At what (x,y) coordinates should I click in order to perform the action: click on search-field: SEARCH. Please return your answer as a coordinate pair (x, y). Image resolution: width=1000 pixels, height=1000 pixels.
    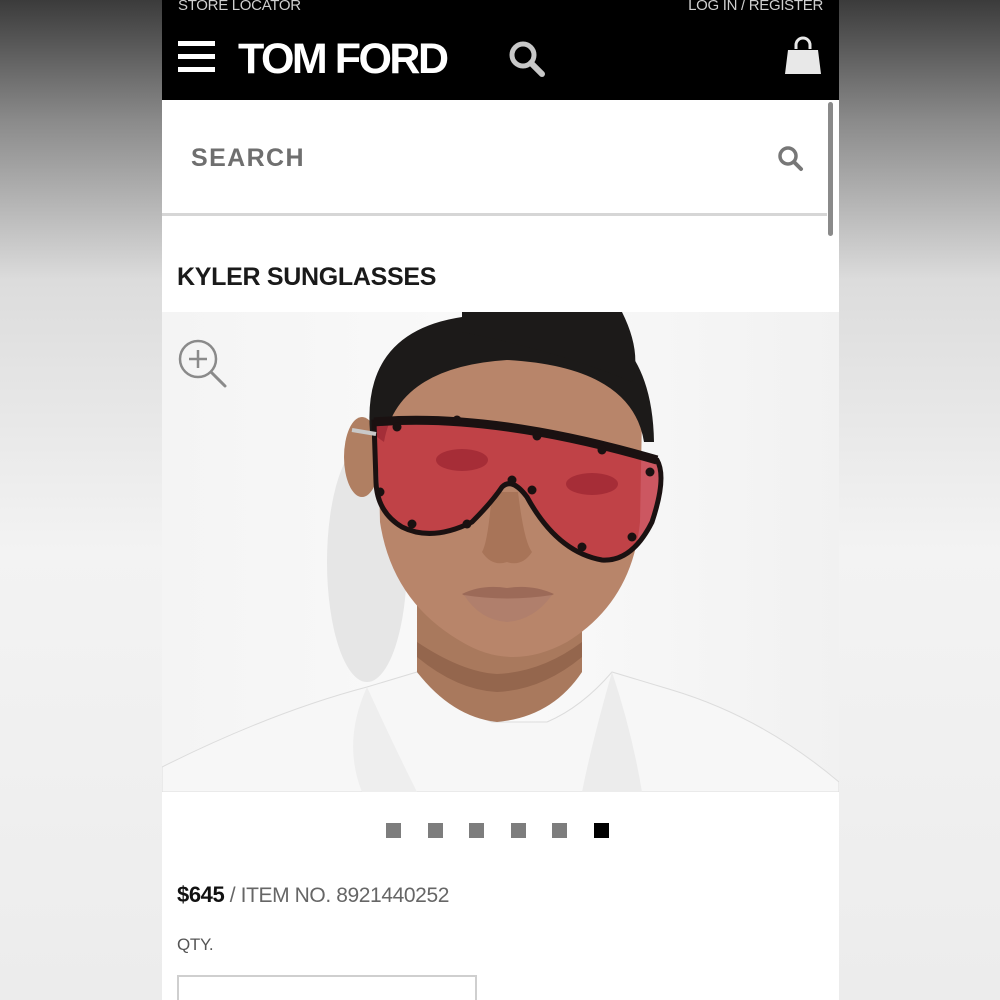
    Looking at the image, I should click on (494, 158).